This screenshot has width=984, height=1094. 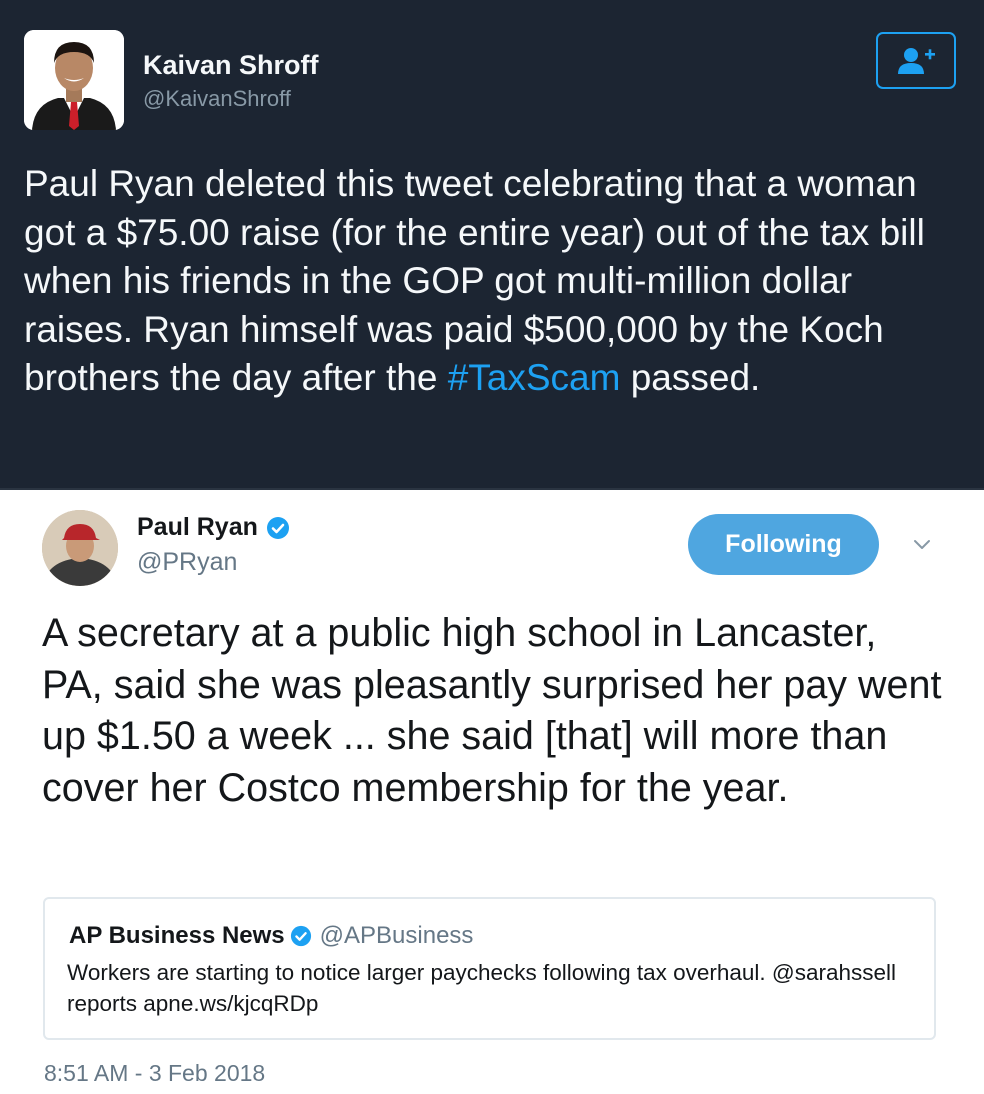 I want to click on follow-button, so click(x=916, y=60).